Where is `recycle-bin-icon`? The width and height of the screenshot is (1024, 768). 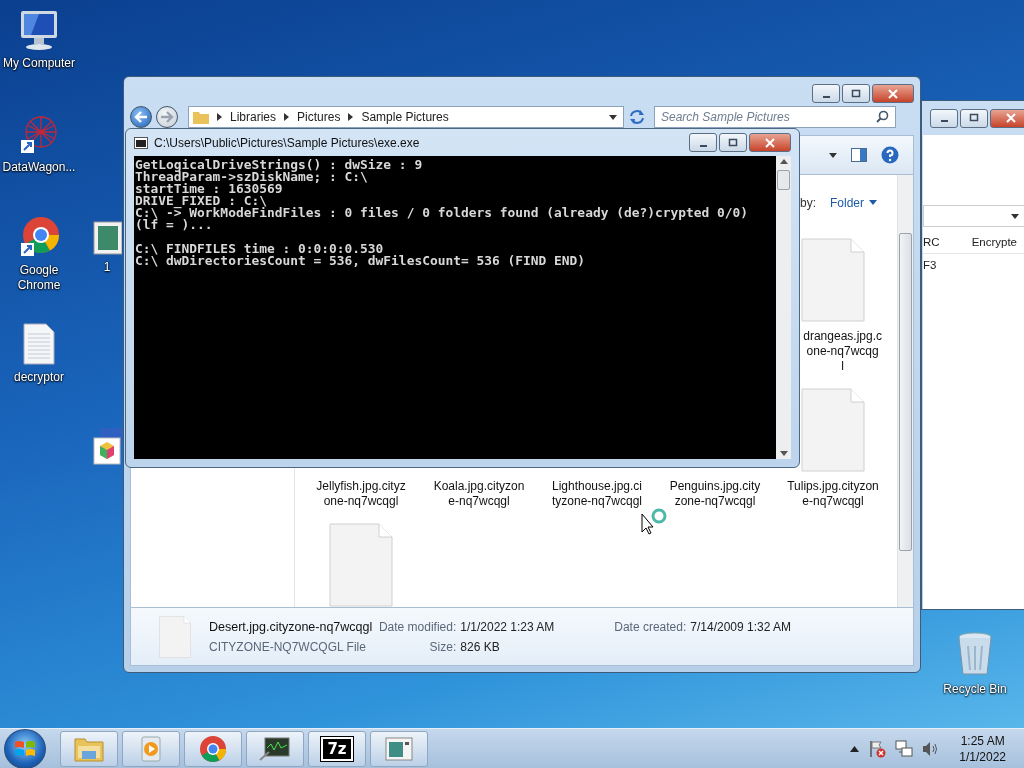 recycle-bin-icon is located at coordinates (975, 654).